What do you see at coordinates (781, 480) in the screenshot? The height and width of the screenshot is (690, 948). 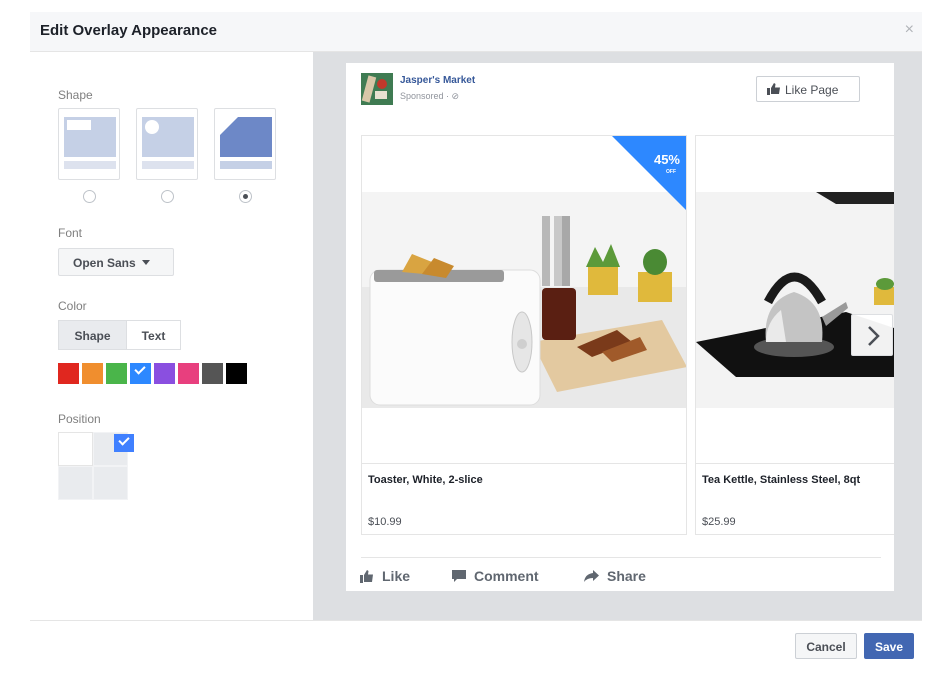 I see `product-title: Tea Kettle, Stainless Steel, 8qt` at bounding box center [781, 480].